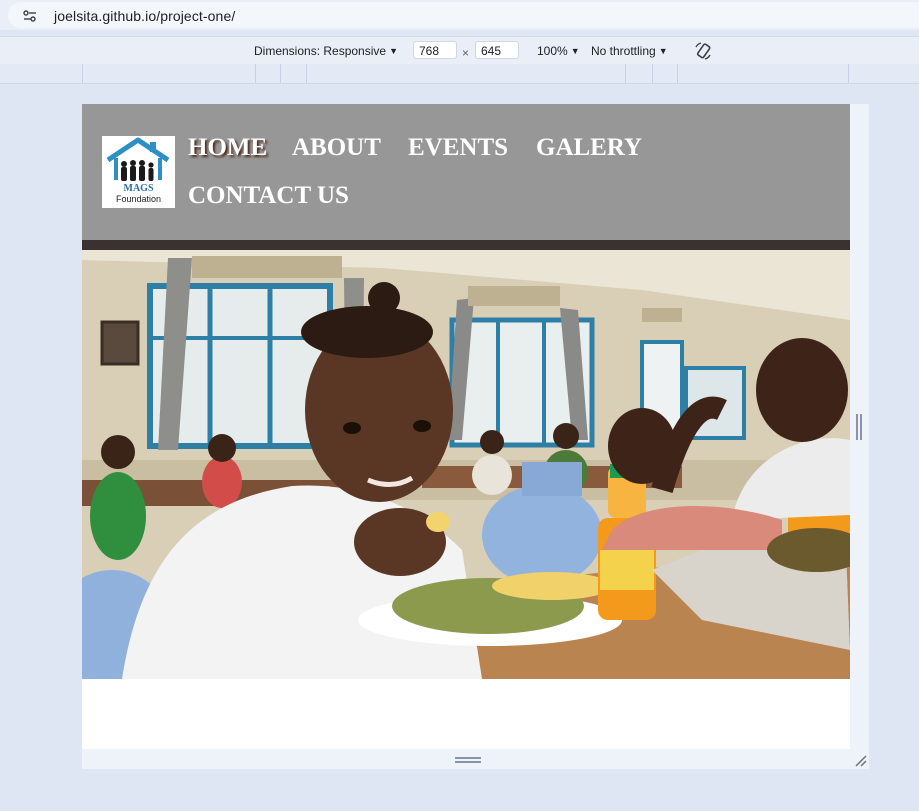 Image resolution: width=919 pixels, height=811 pixels. I want to click on nav-contact-us: CONTACT US, so click(268, 196).